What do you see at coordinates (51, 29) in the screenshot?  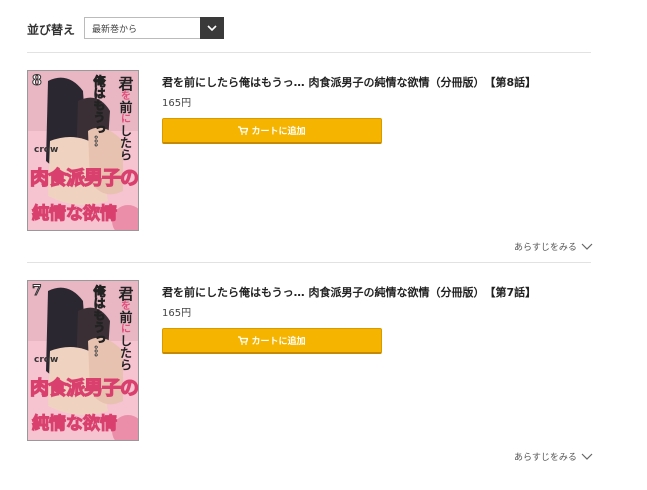 I see `sort-label: 並び替え` at bounding box center [51, 29].